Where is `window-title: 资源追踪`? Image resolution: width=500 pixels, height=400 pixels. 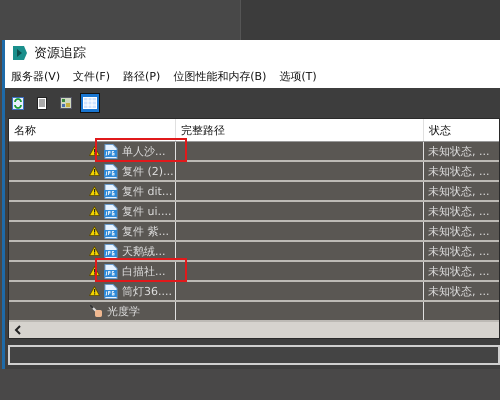
window-title: 资源追踪 is located at coordinates (60, 53).